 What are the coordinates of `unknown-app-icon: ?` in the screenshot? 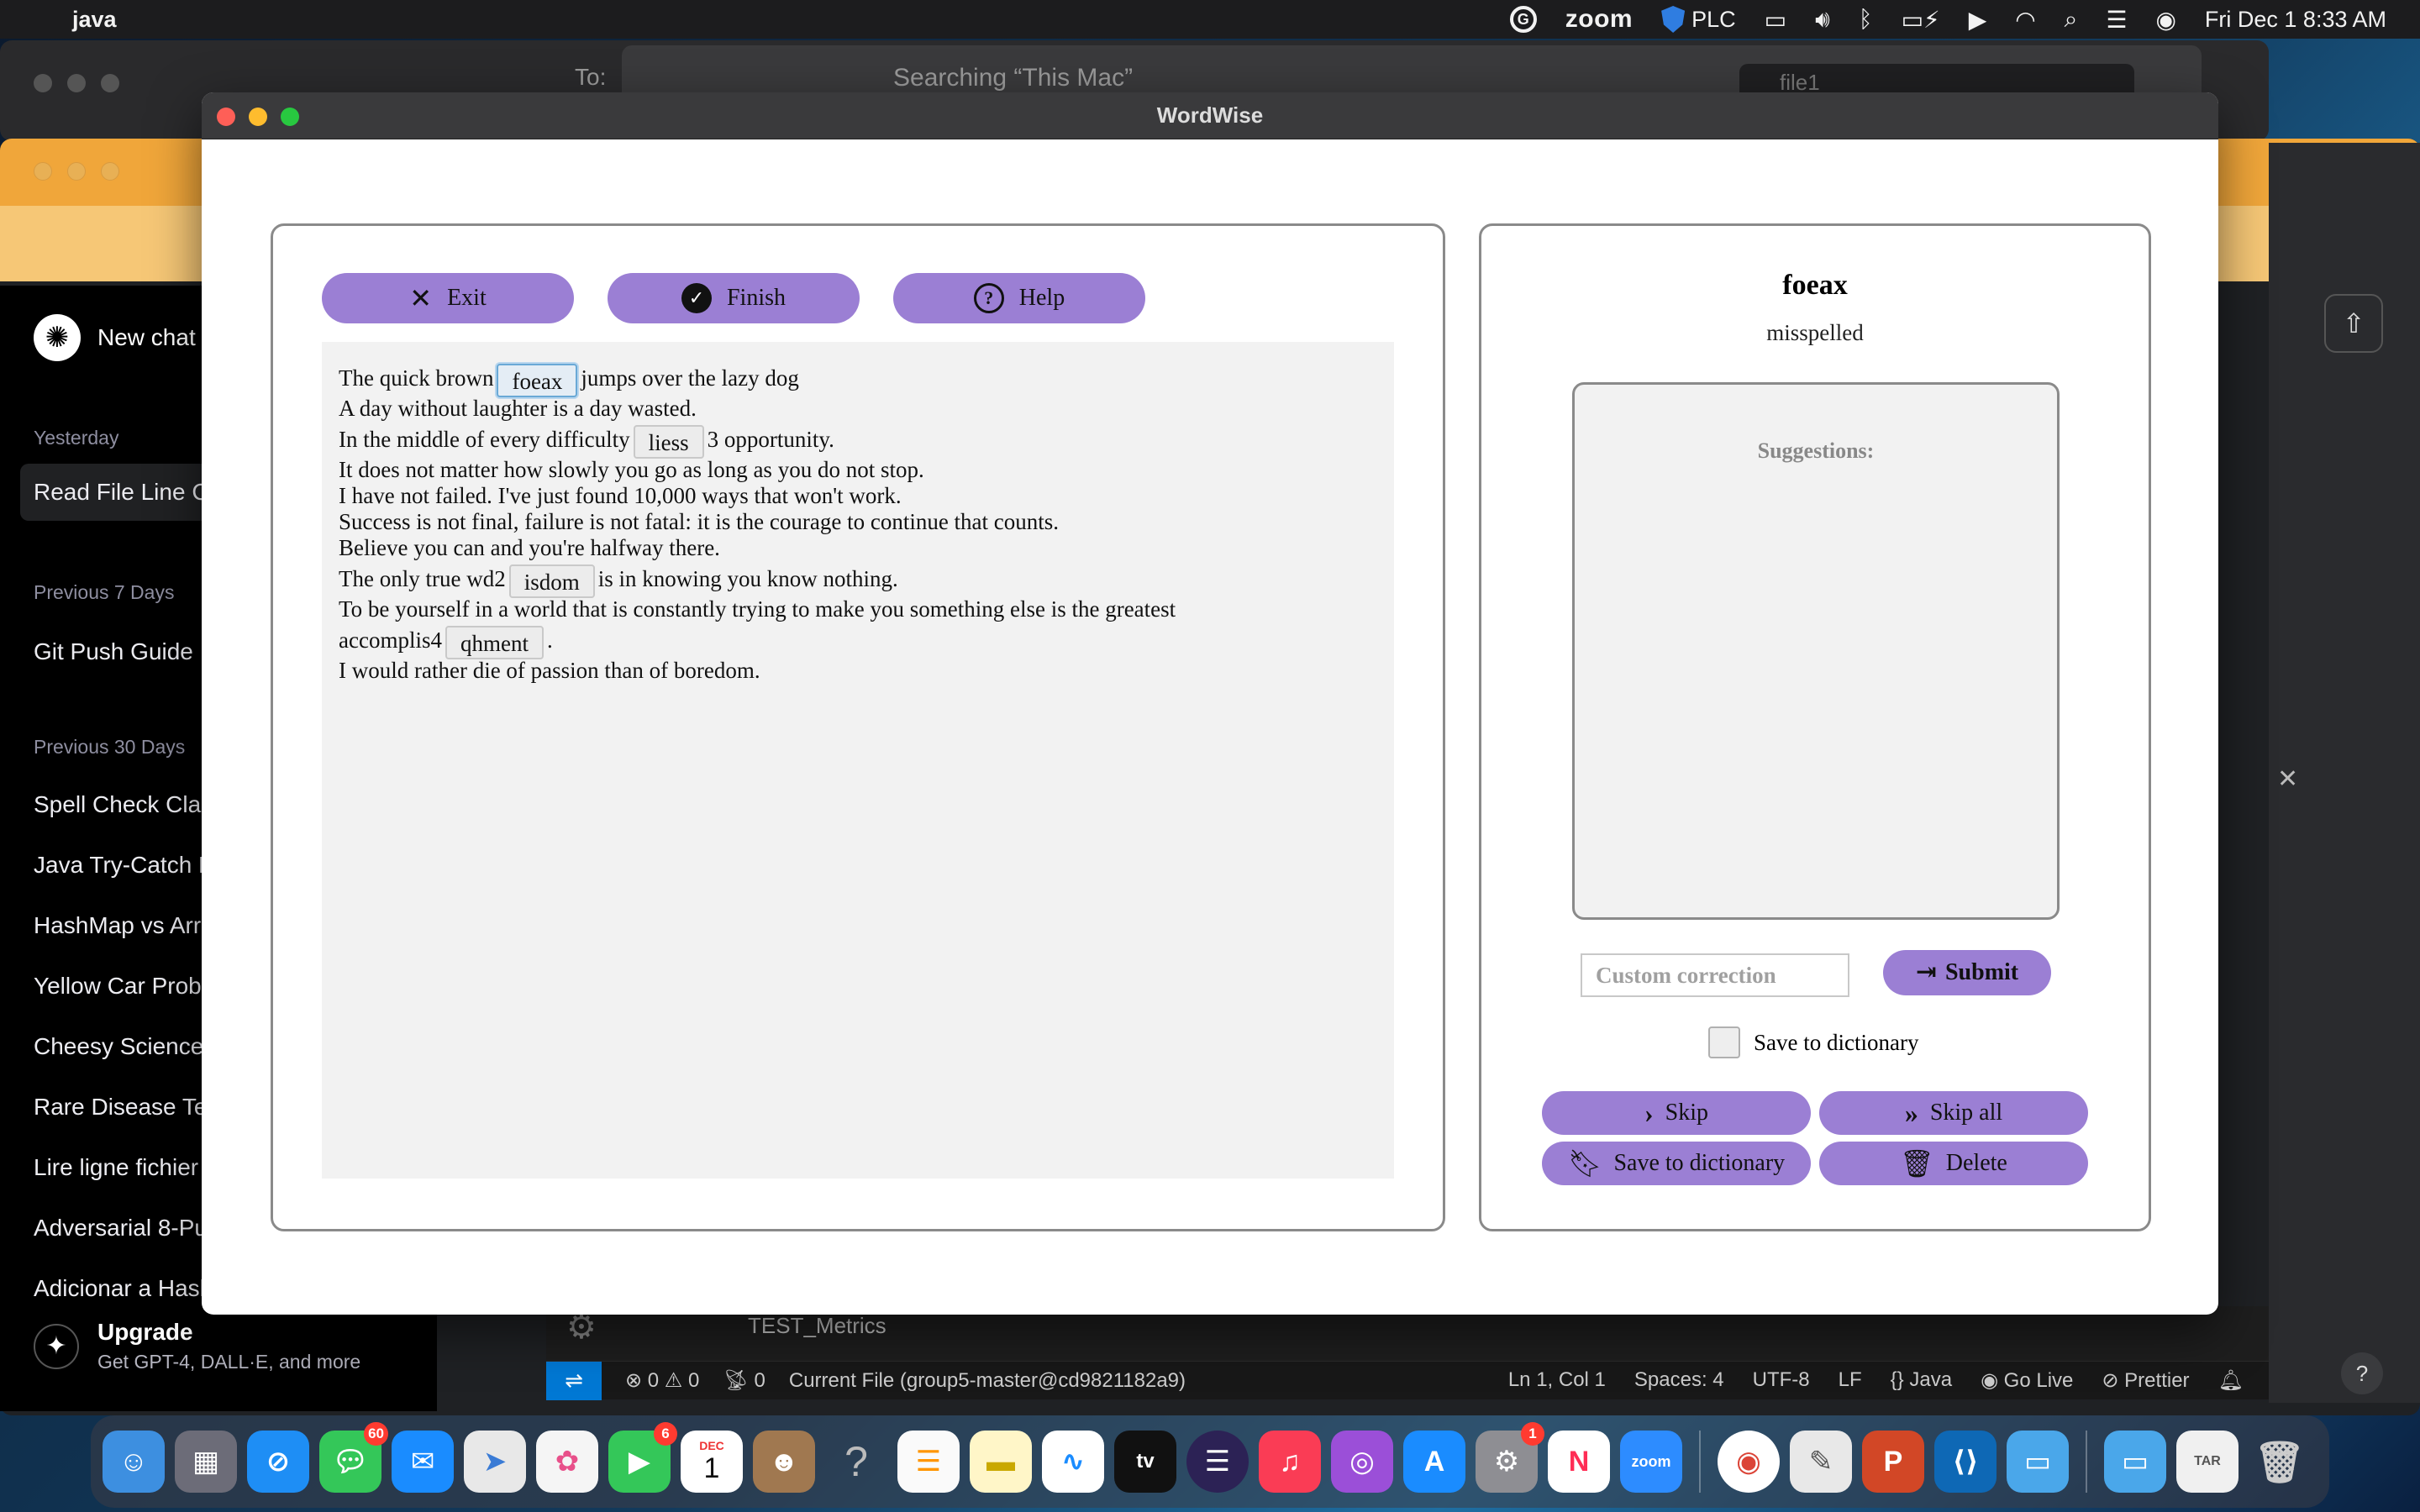 It's located at (856, 1462).